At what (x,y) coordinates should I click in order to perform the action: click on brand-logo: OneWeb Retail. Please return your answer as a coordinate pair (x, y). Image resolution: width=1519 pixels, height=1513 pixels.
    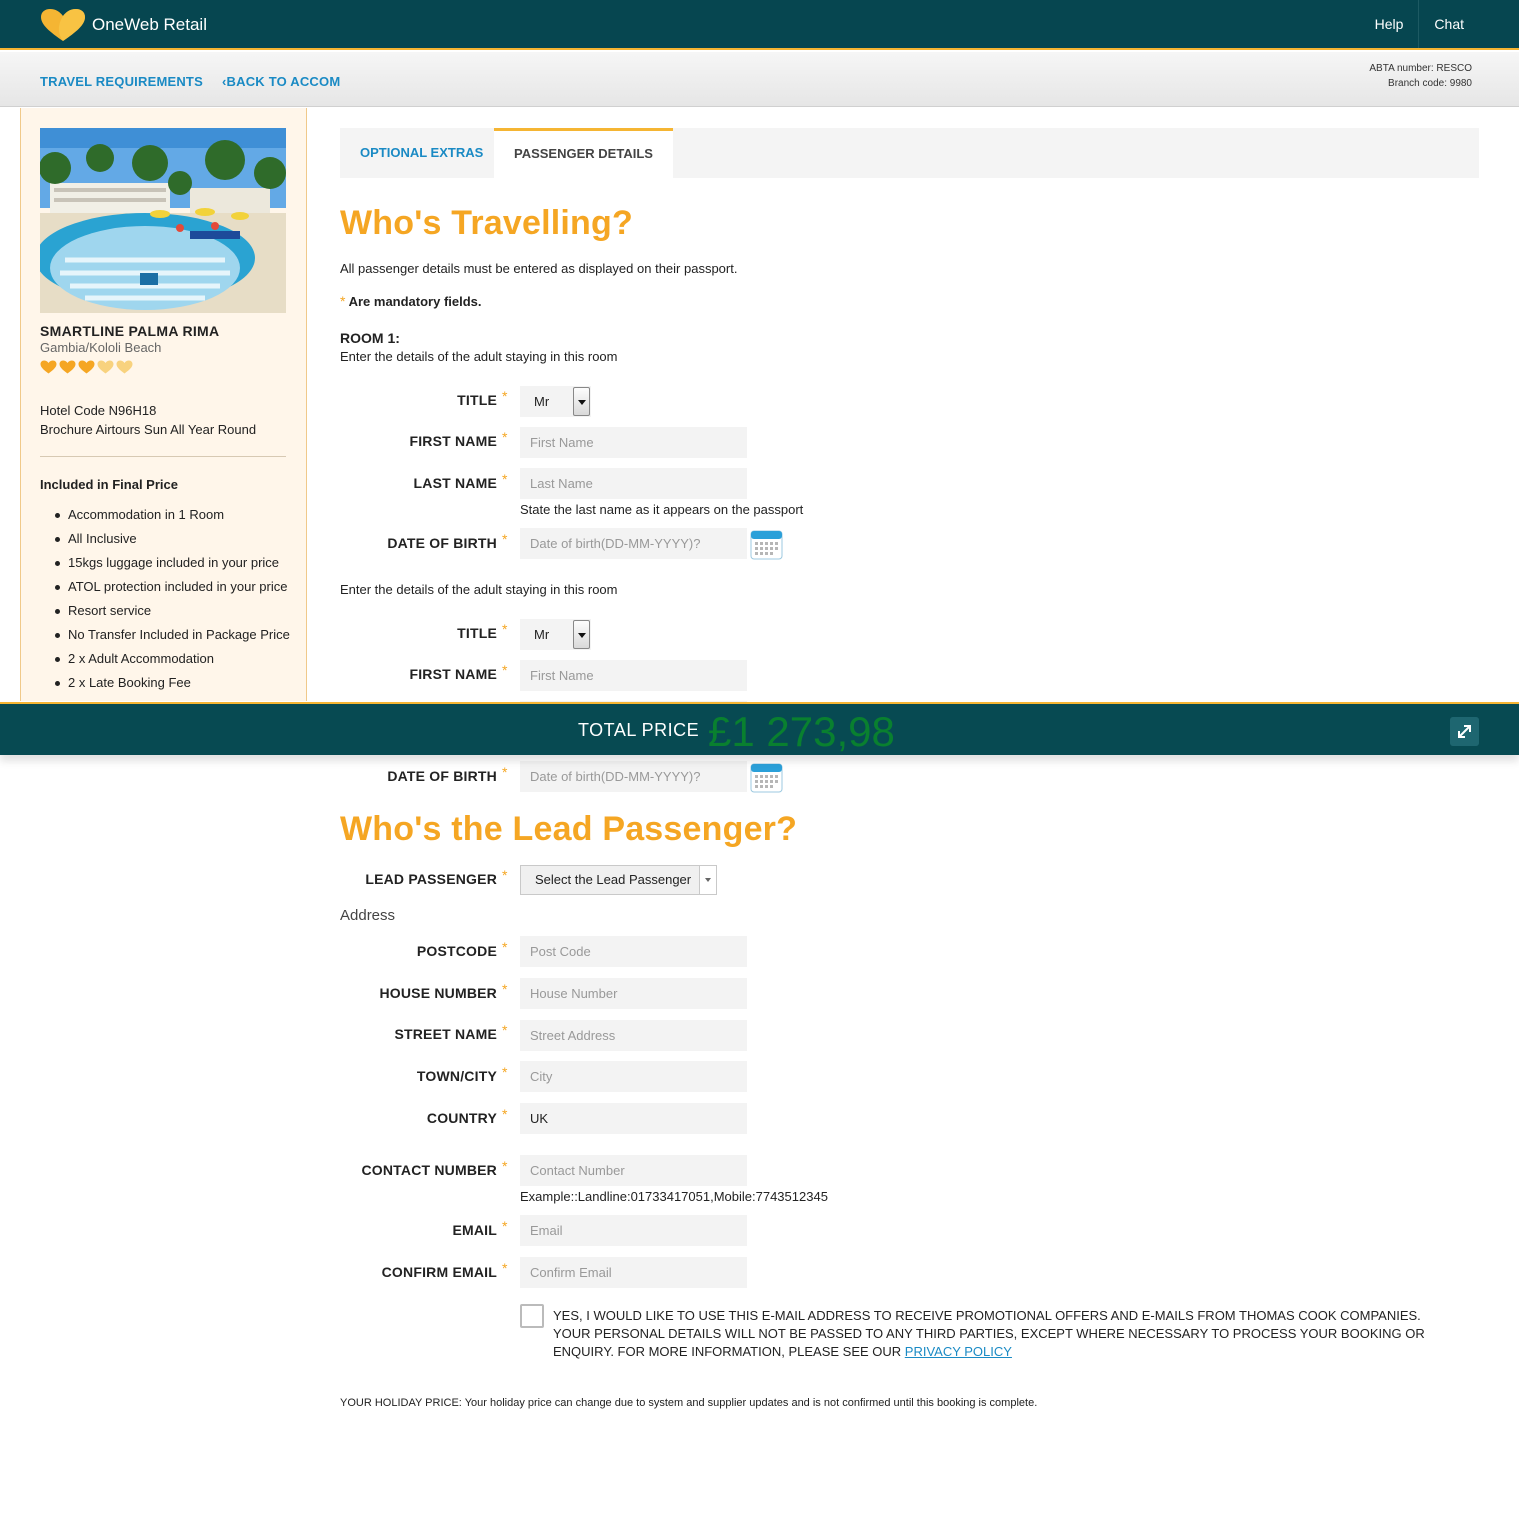
    Looking at the image, I should click on (123, 25).